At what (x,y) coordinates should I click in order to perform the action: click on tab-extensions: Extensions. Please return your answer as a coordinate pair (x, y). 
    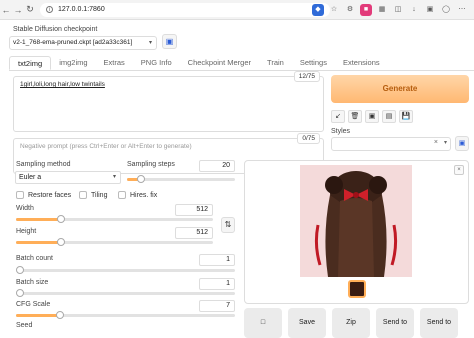
    Looking at the image, I should click on (361, 63).